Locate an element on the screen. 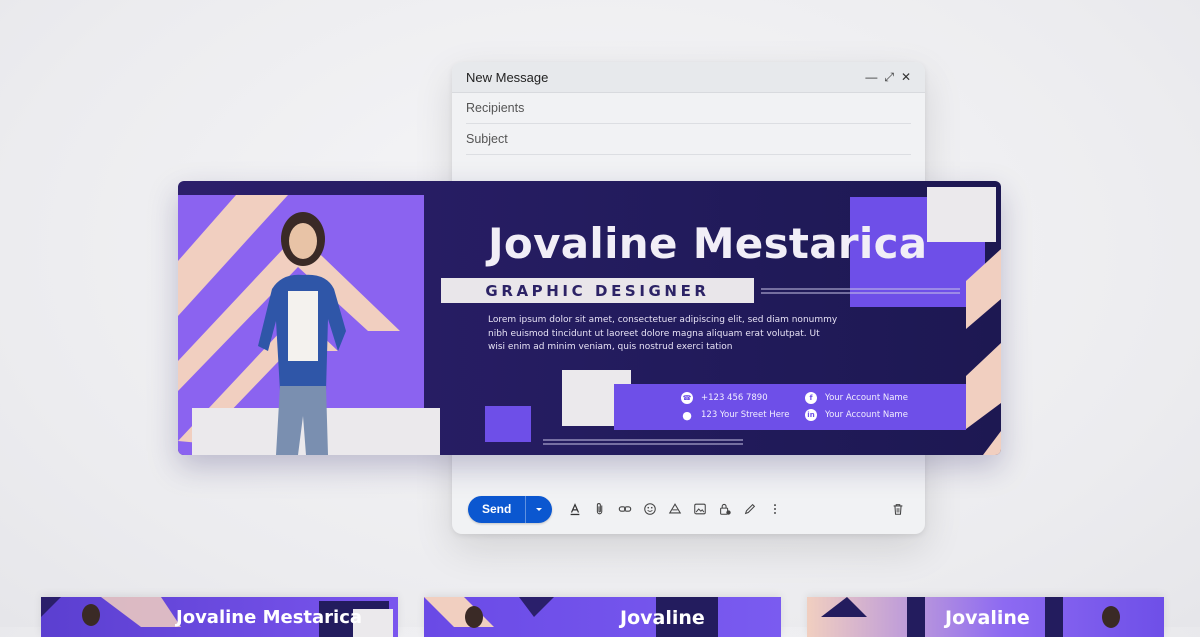 The width and height of the screenshot is (1200, 637). phone-text: +123 456 7890 is located at coordinates (734, 398).